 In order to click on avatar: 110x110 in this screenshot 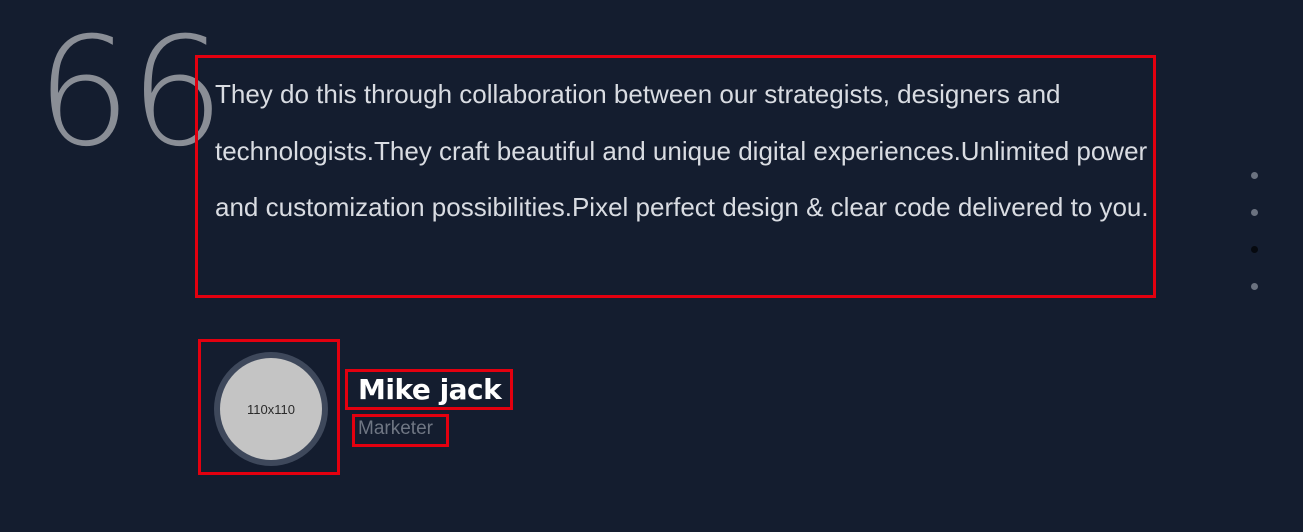, I will do `click(271, 409)`.